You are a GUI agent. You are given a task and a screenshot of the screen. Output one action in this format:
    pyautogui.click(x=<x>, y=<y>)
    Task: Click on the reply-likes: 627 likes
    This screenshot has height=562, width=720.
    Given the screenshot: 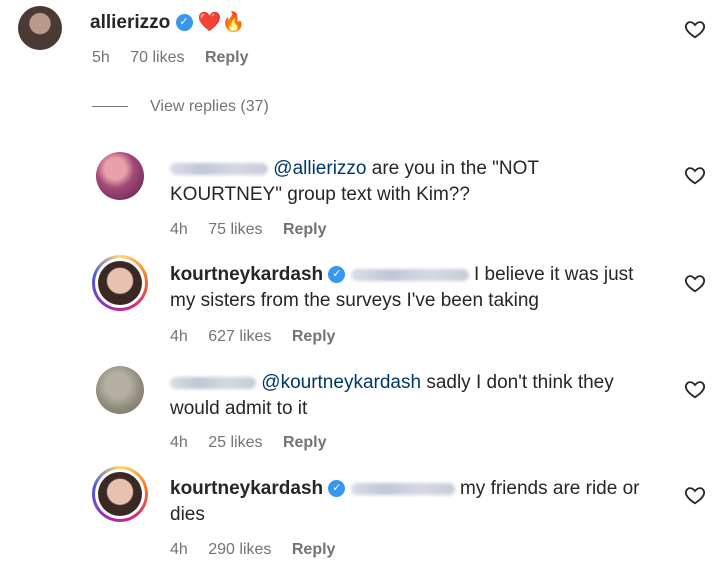 What is the action you would take?
    pyautogui.click(x=239, y=336)
    